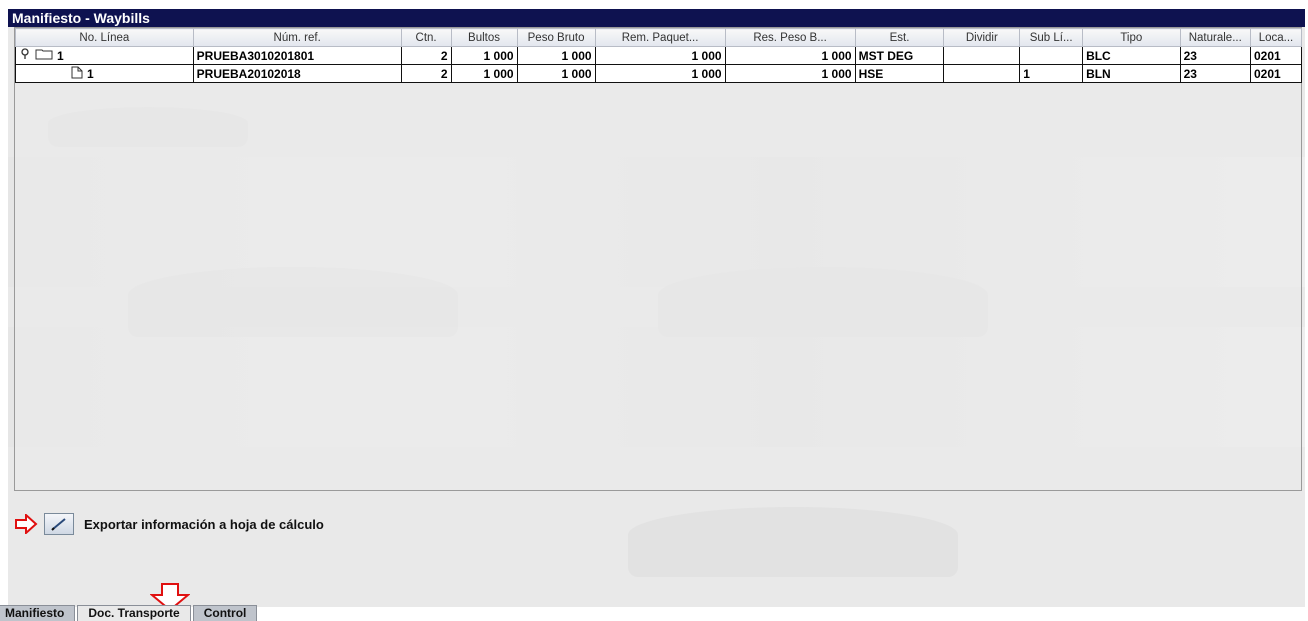  Describe the element at coordinates (899, 73) in the screenshot. I see `est-cell: HSE` at that location.